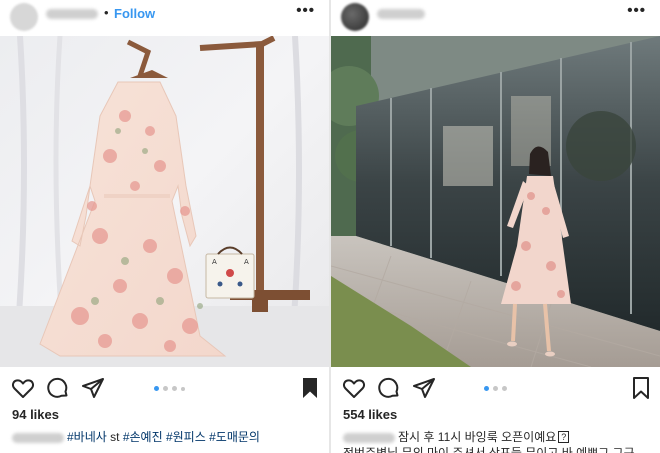 The image size is (660, 453). What do you see at coordinates (87, 437) in the screenshot?
I see `hashtag-link: #바네사` at bounding box center [87, 437].